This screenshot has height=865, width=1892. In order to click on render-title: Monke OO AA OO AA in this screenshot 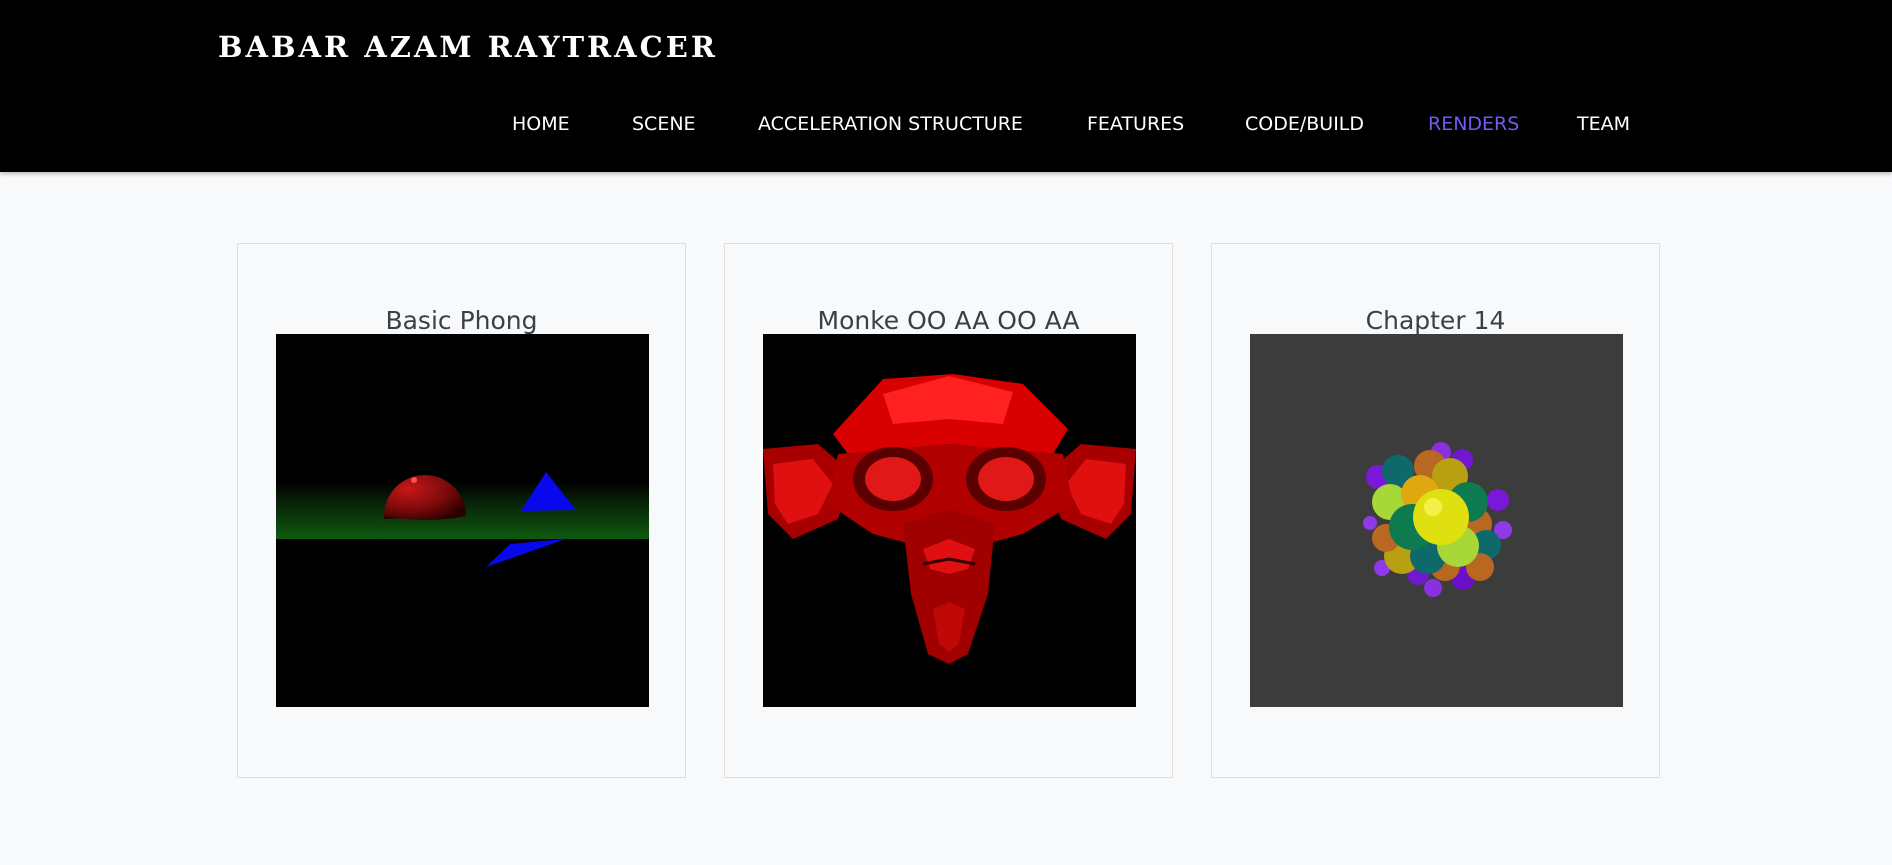, I will do `click(948, 320)`.